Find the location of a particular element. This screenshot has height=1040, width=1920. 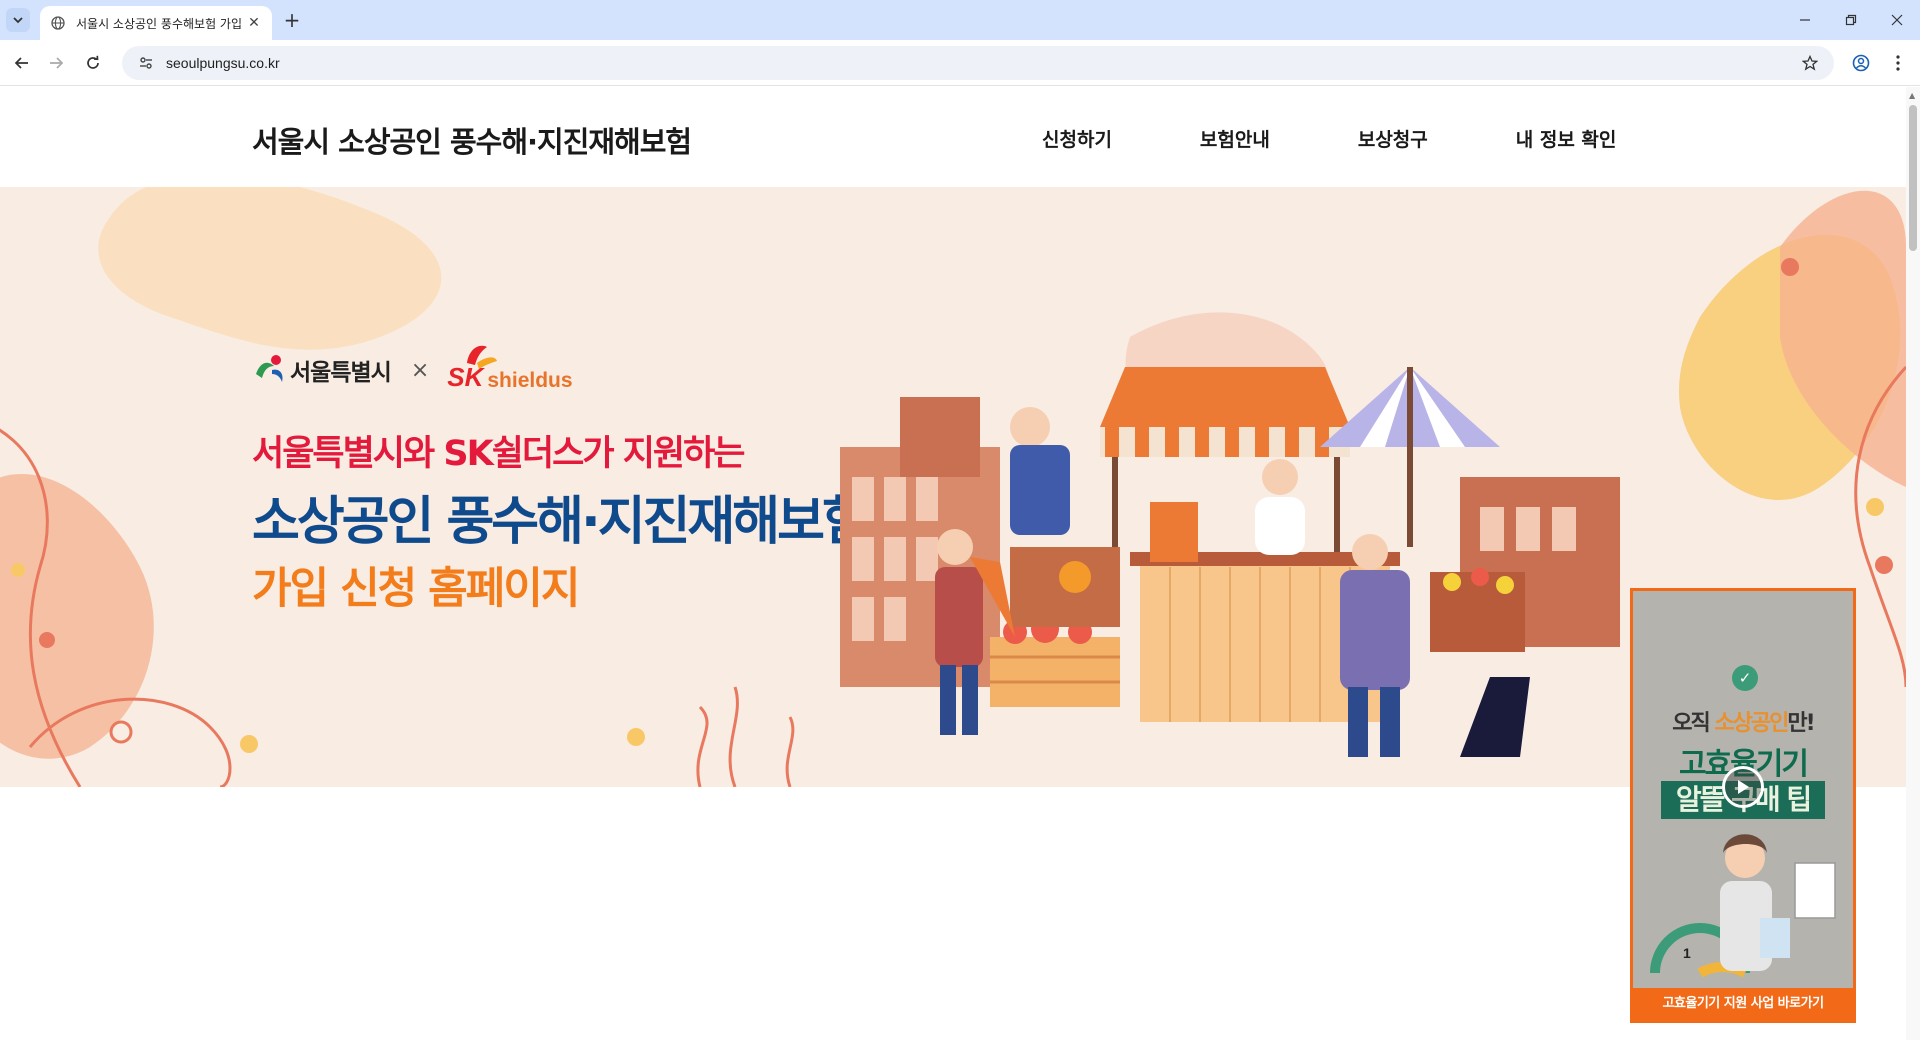

close-window-icon is located at coordinates (1897, 20).